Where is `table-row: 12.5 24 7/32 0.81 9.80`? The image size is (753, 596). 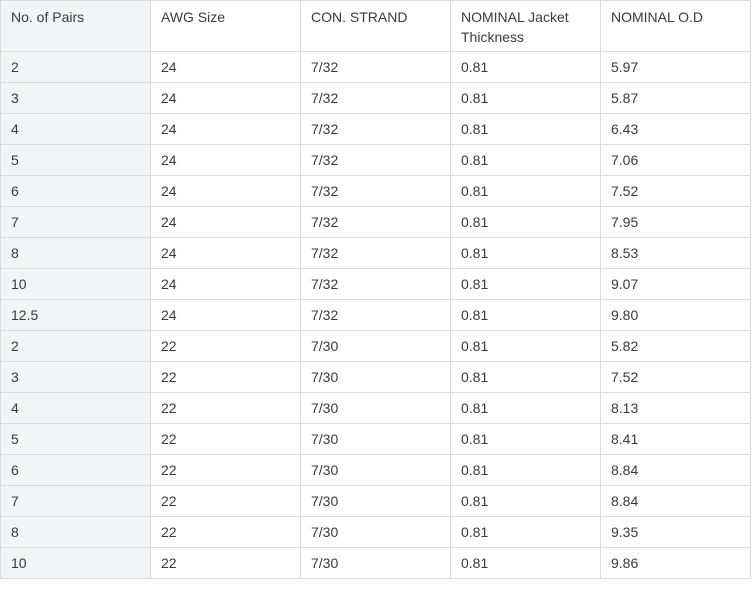 table-row: 12.5 24 7/32 0.81 9.80 is located at coordinates (375, 315).